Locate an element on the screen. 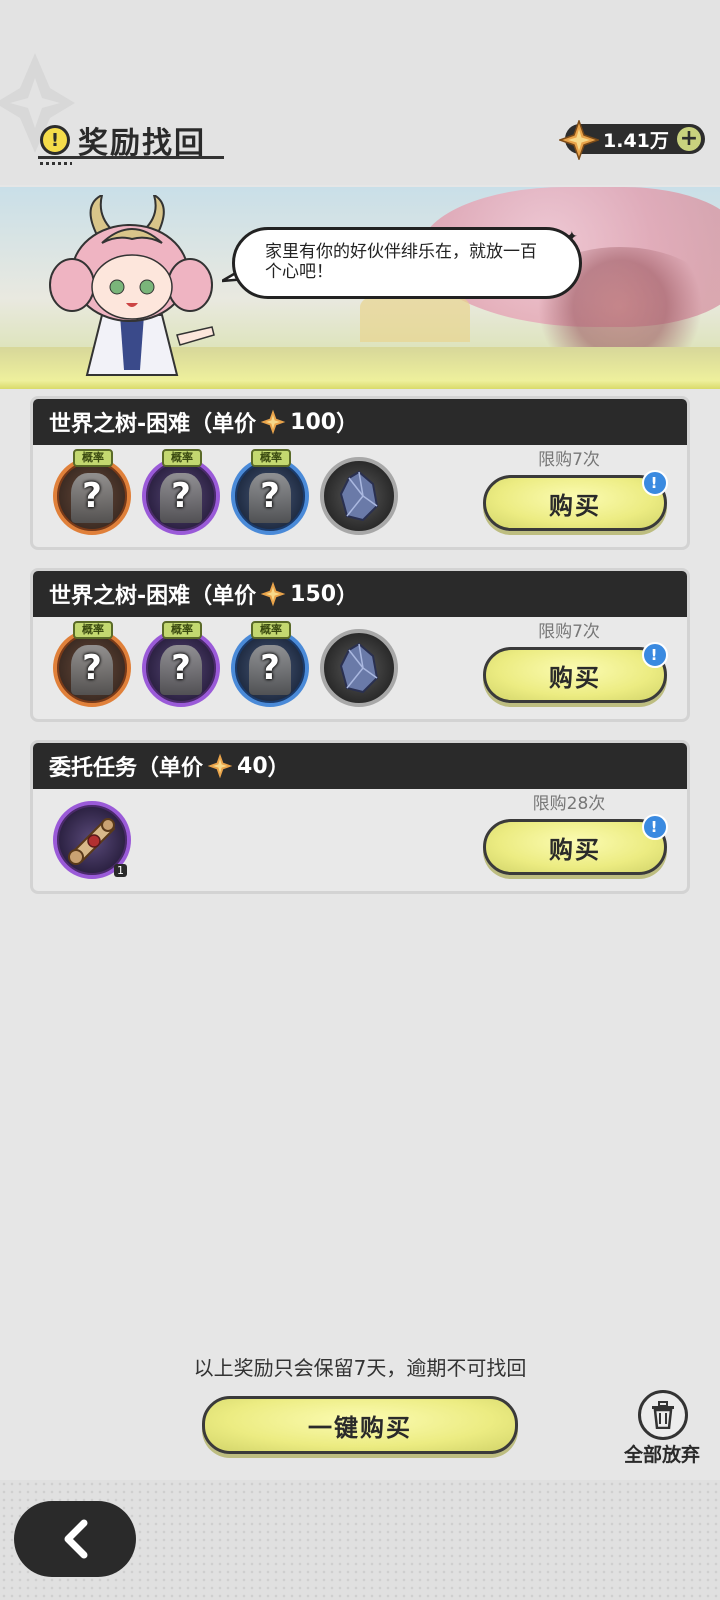 The image size is (720, 1600). card-price: 150 is located at coordinates (313, 594).